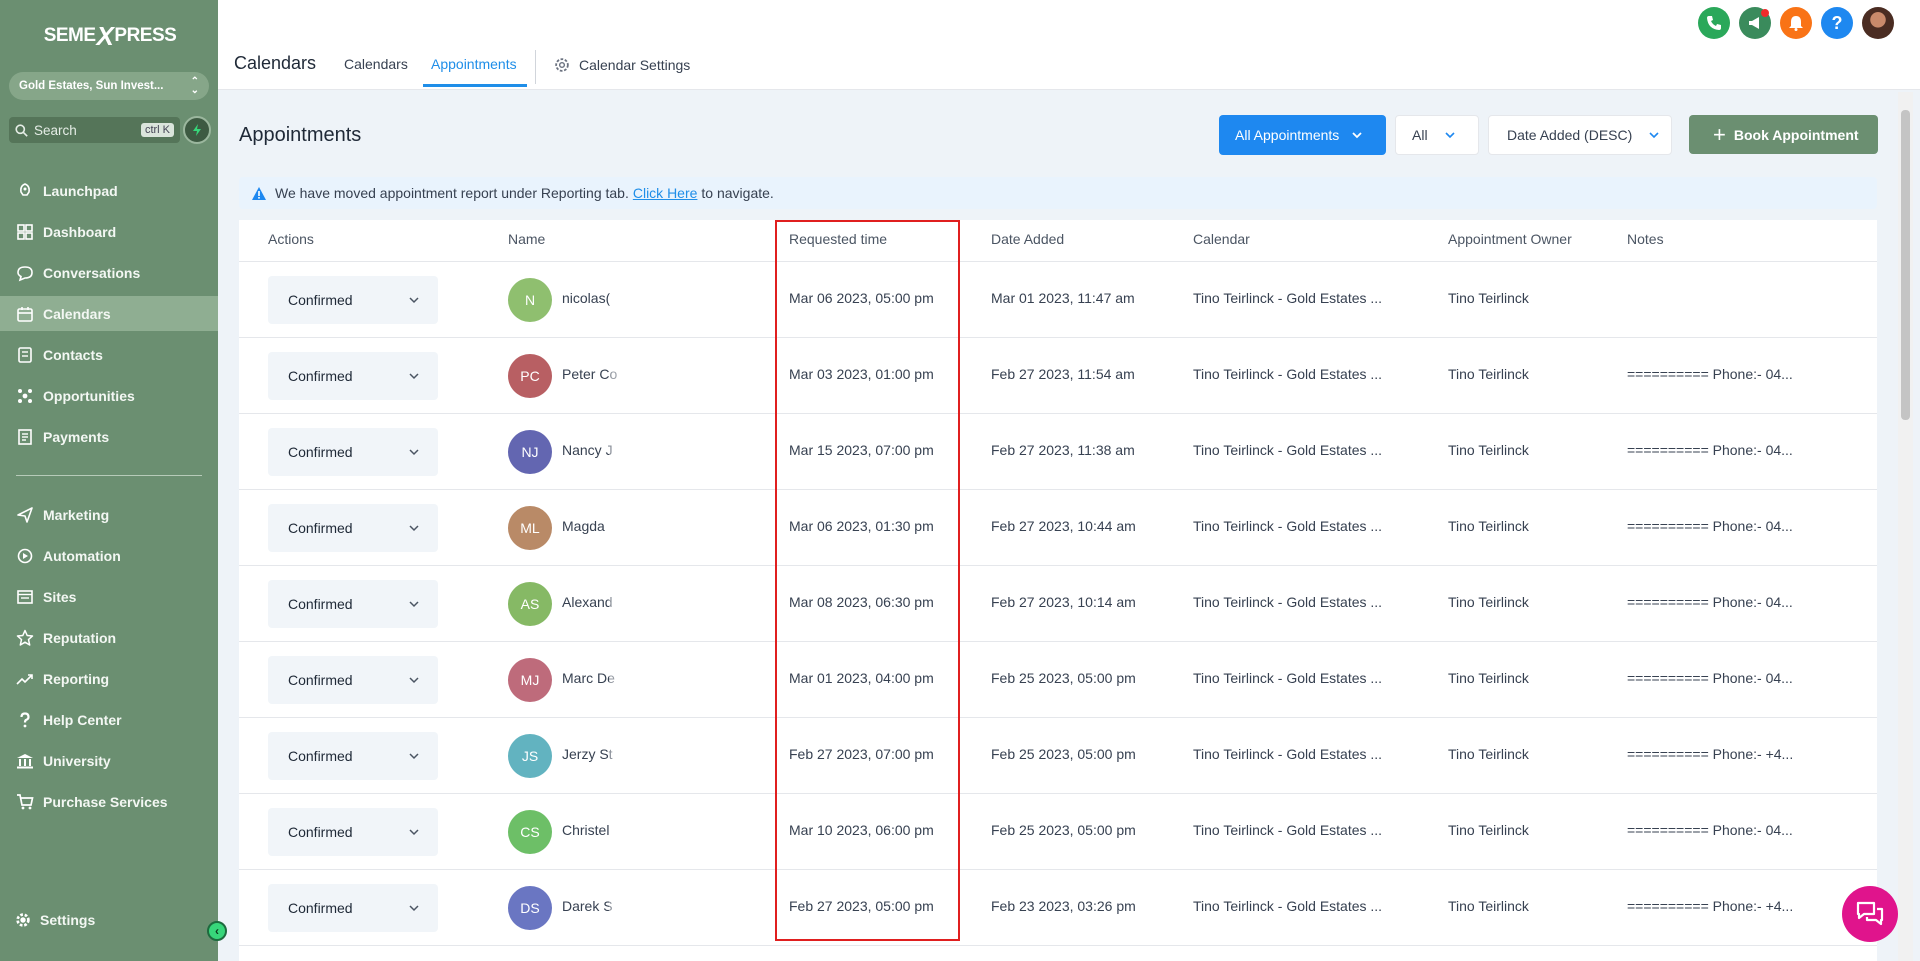 The height and width of the screenshot is (961, 1920). I want to click on active-tab-indicator, so click(475, 85).